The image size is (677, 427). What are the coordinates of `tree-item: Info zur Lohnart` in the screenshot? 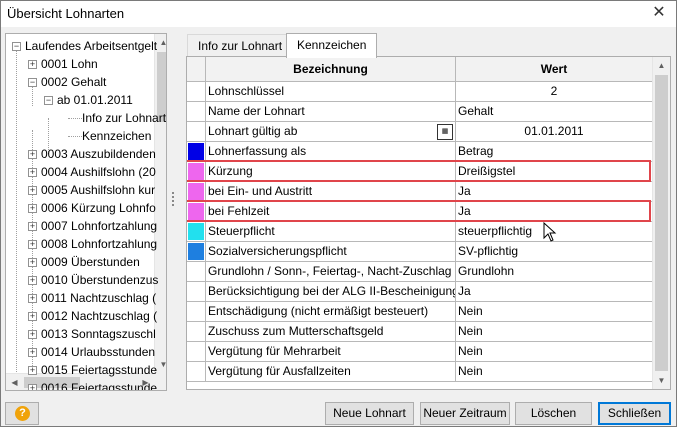 It's located at (124, 118).